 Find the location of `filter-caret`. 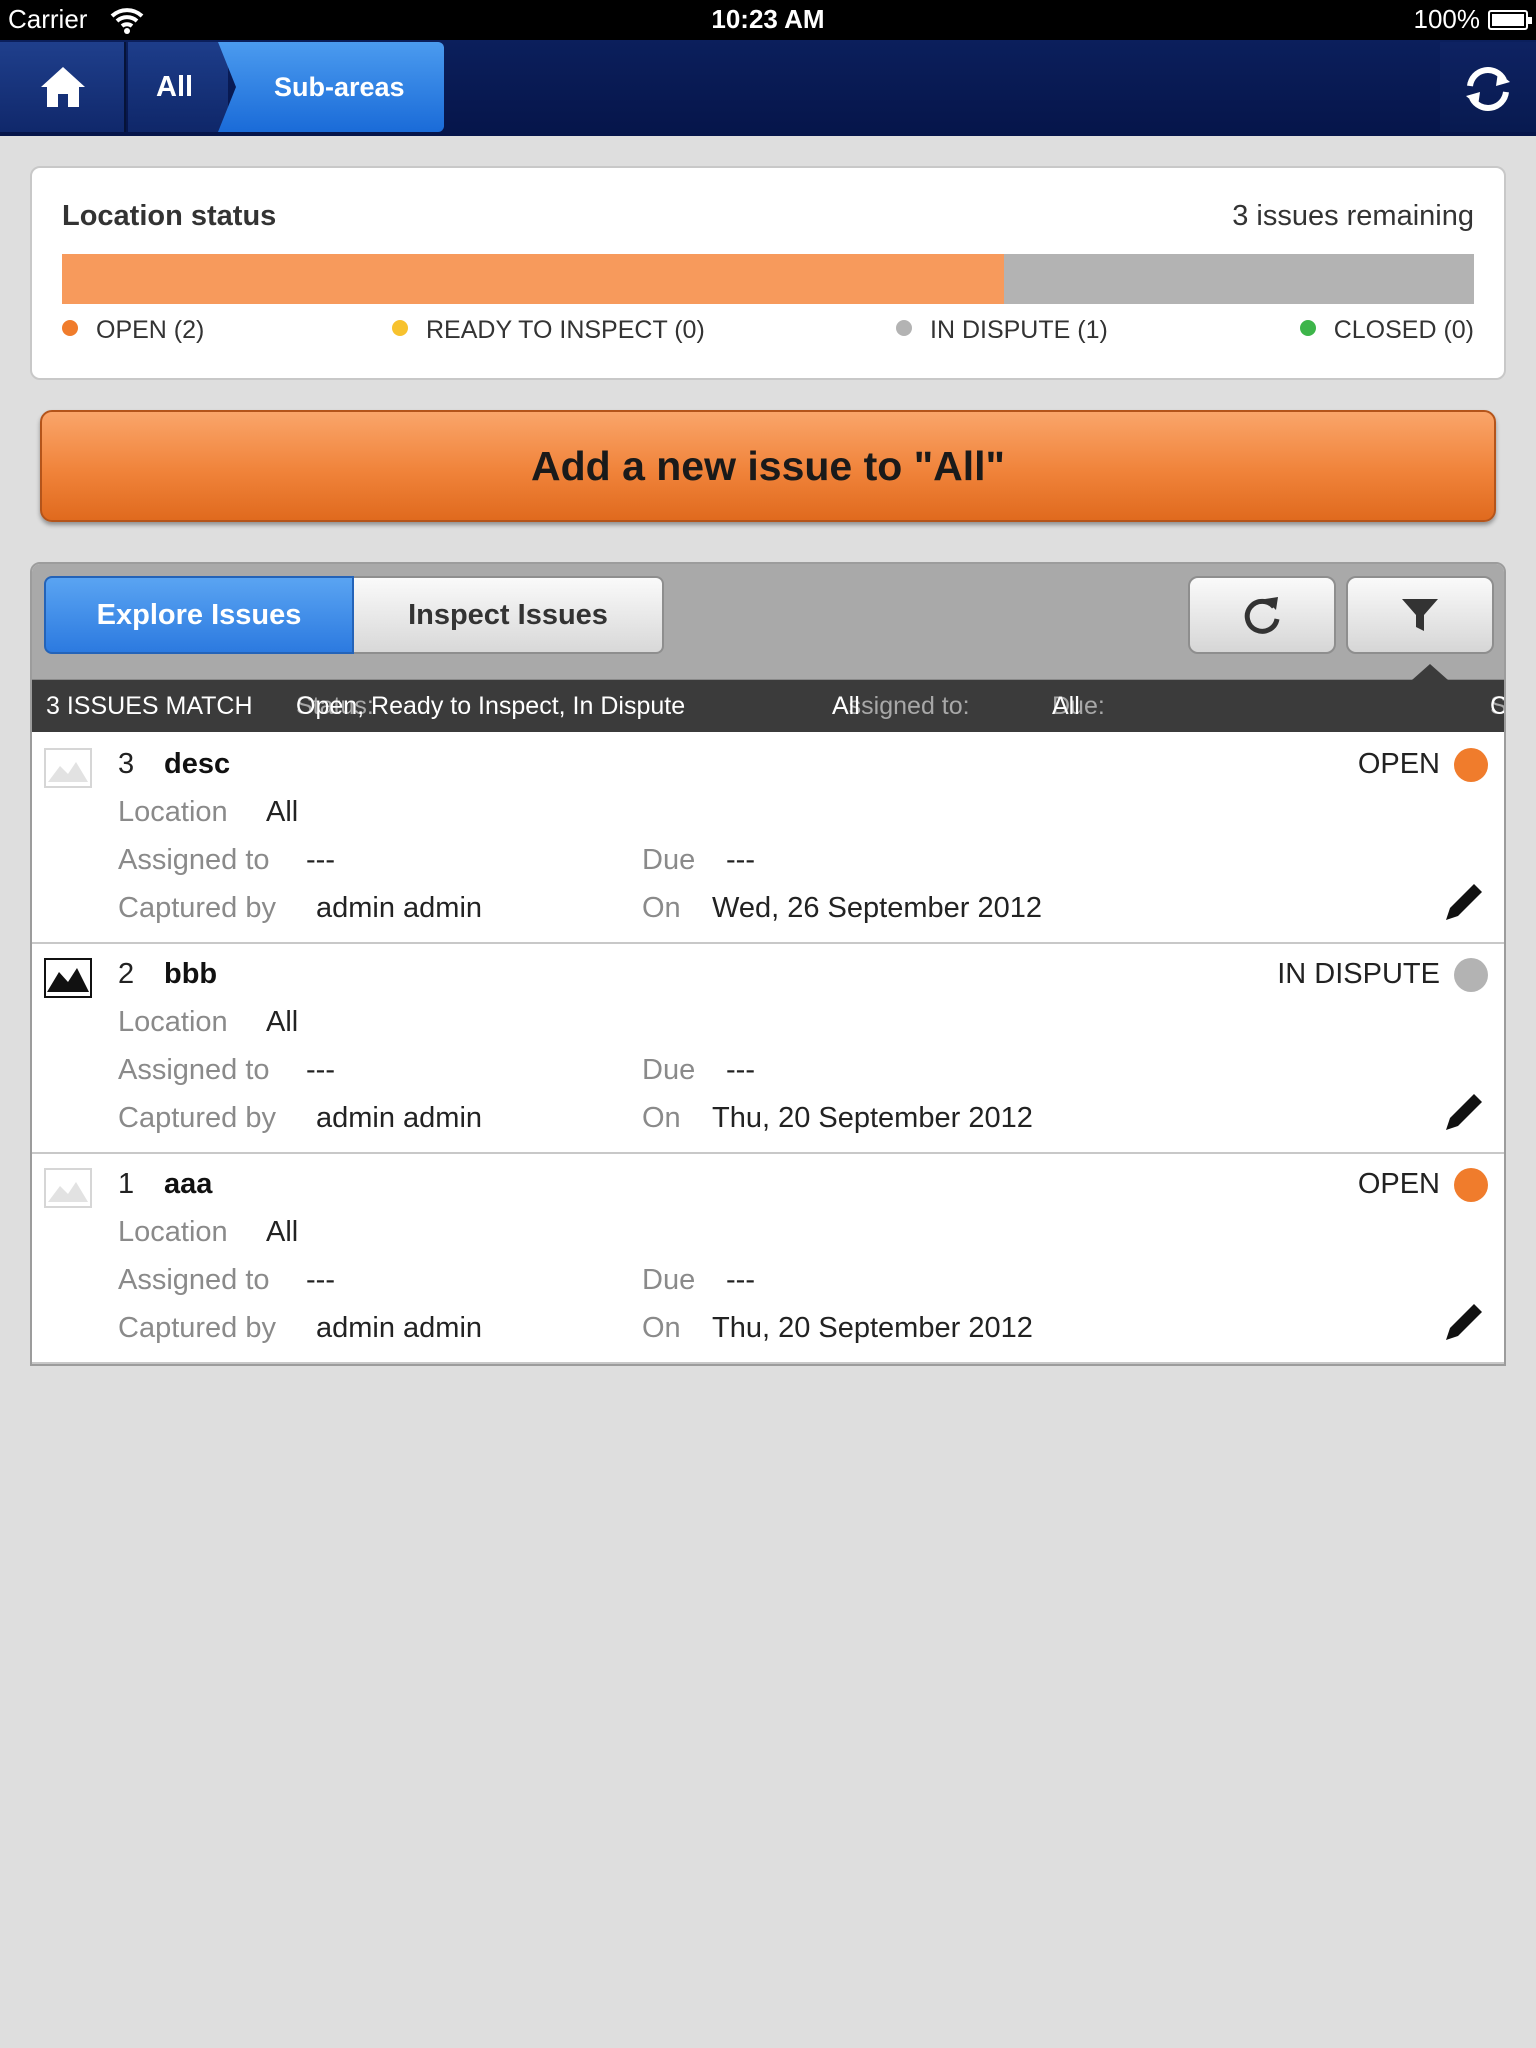

filter-caret is located at coordinates (1430, 672).